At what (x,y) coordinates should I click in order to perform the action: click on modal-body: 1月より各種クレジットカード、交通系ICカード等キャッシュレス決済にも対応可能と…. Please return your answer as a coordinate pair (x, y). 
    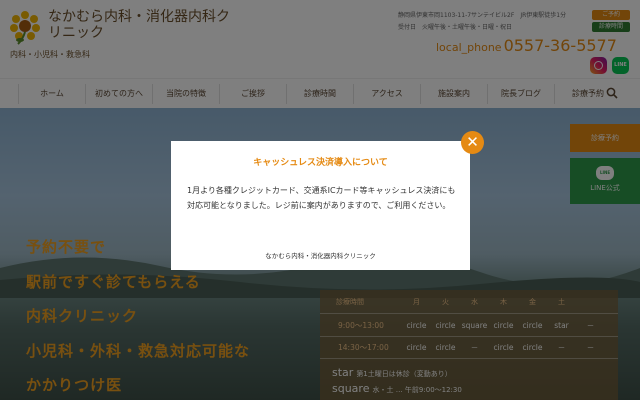
    Looking at the image, I should click on (321, 198).